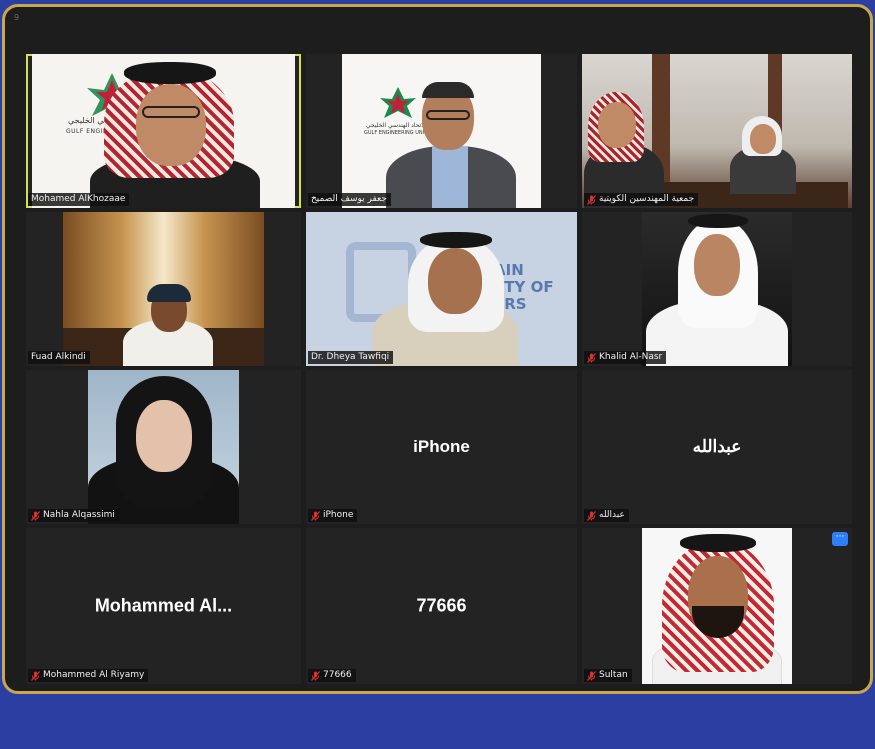  What do you see at coordinates (349, 199) in the screenshot?
I see `participant-name-label: جعفر يوسف الصميخ` at bounding box center [349, 199].